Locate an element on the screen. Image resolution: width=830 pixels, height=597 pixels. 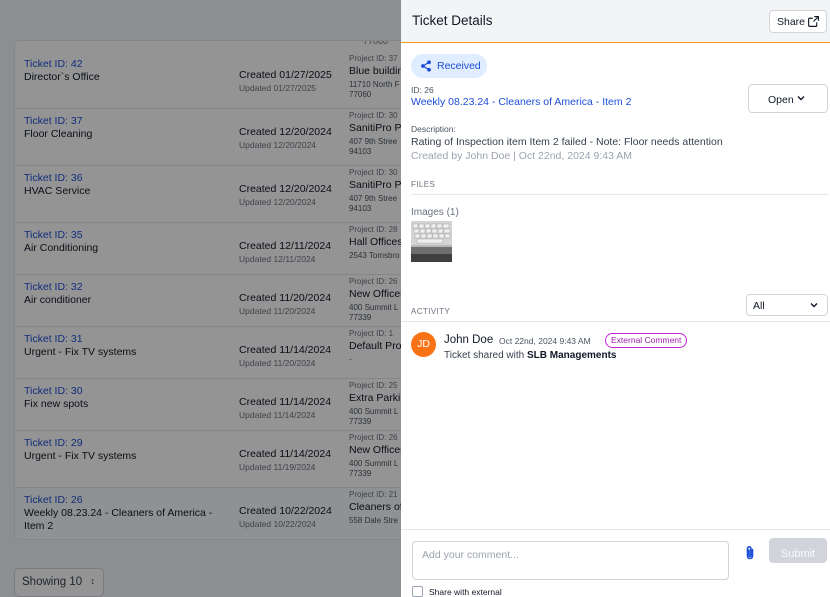
activity-text: Ticket shared with SLB Managements is located at coordinates (530, 355).